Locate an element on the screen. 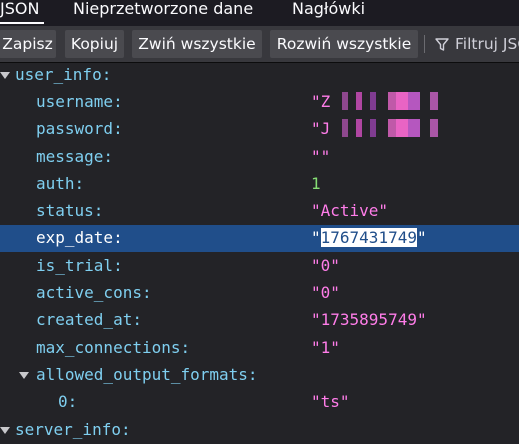 This screenshot has width=519, height=444. tab-json: JSON is located at coordinates (19, 11).